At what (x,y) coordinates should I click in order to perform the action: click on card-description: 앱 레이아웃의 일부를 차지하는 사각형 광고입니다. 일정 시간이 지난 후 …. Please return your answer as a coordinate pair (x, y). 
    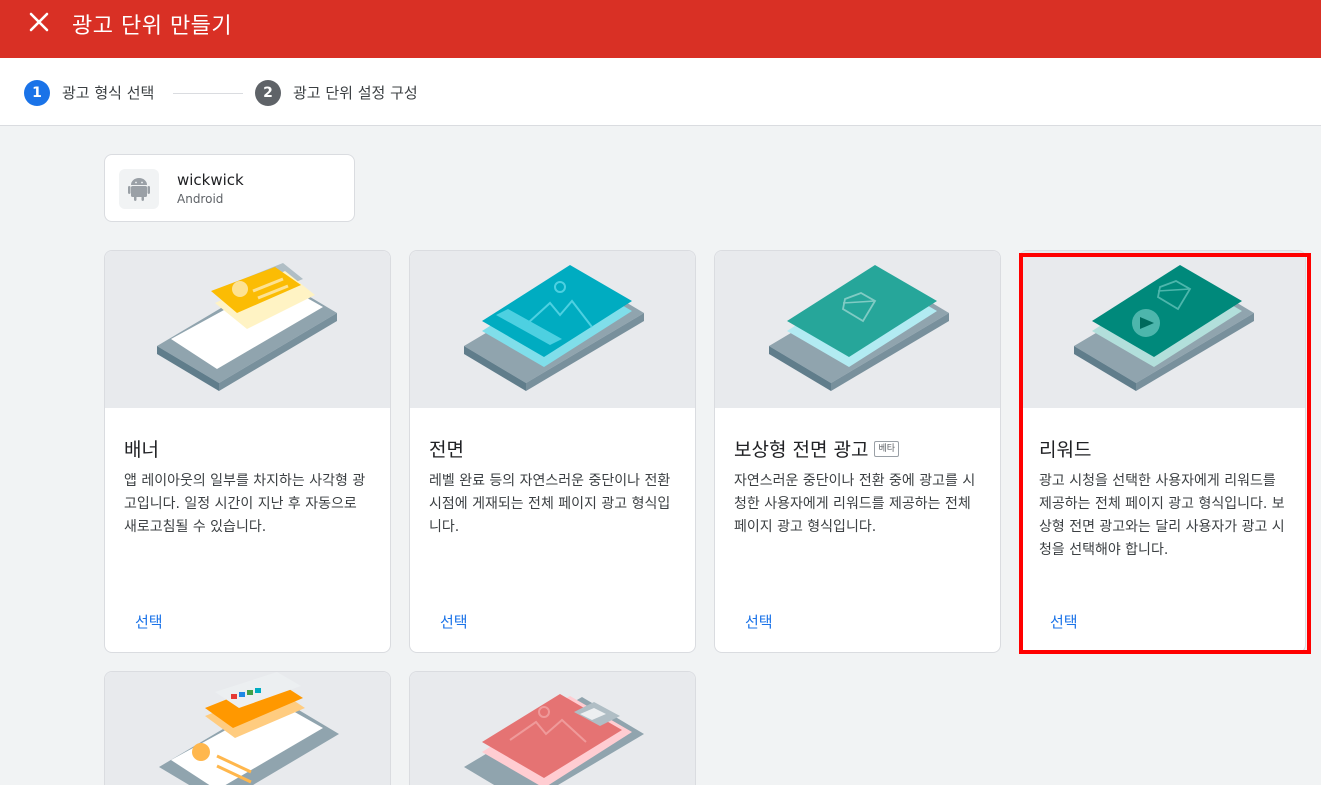
    Looking at the image, I should click on (245, 504).